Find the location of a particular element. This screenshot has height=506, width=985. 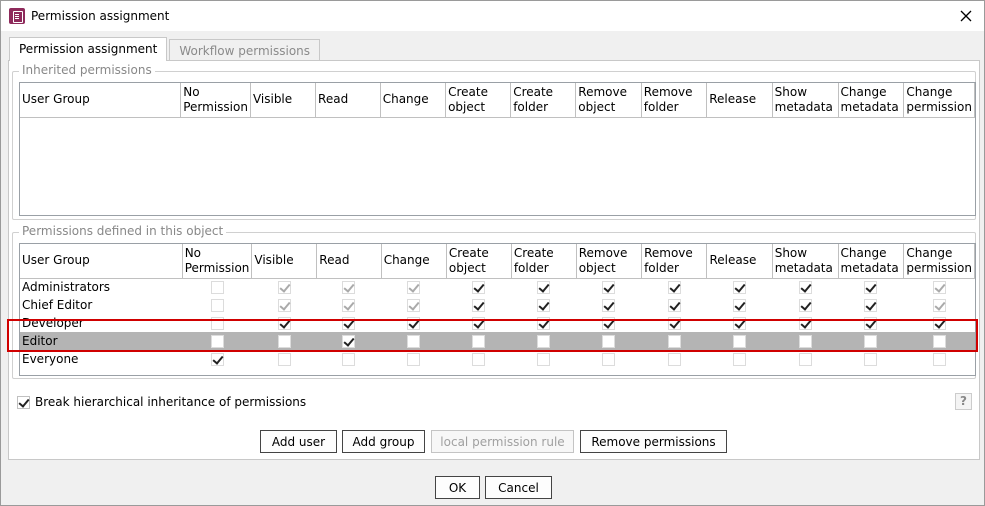

tab-permission-assignment: Permission assignment is located at coordinates (88, 49).